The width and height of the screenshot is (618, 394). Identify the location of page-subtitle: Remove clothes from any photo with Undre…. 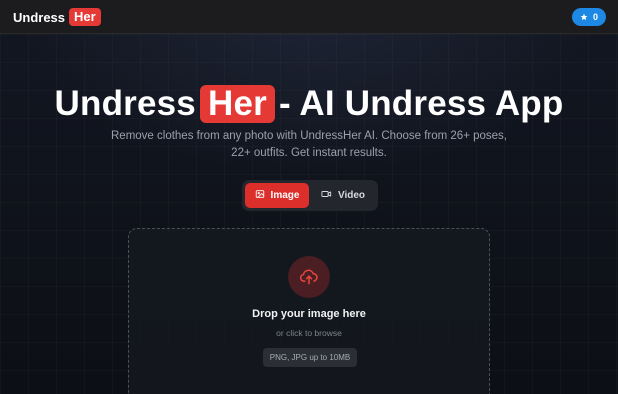
(309, 144).